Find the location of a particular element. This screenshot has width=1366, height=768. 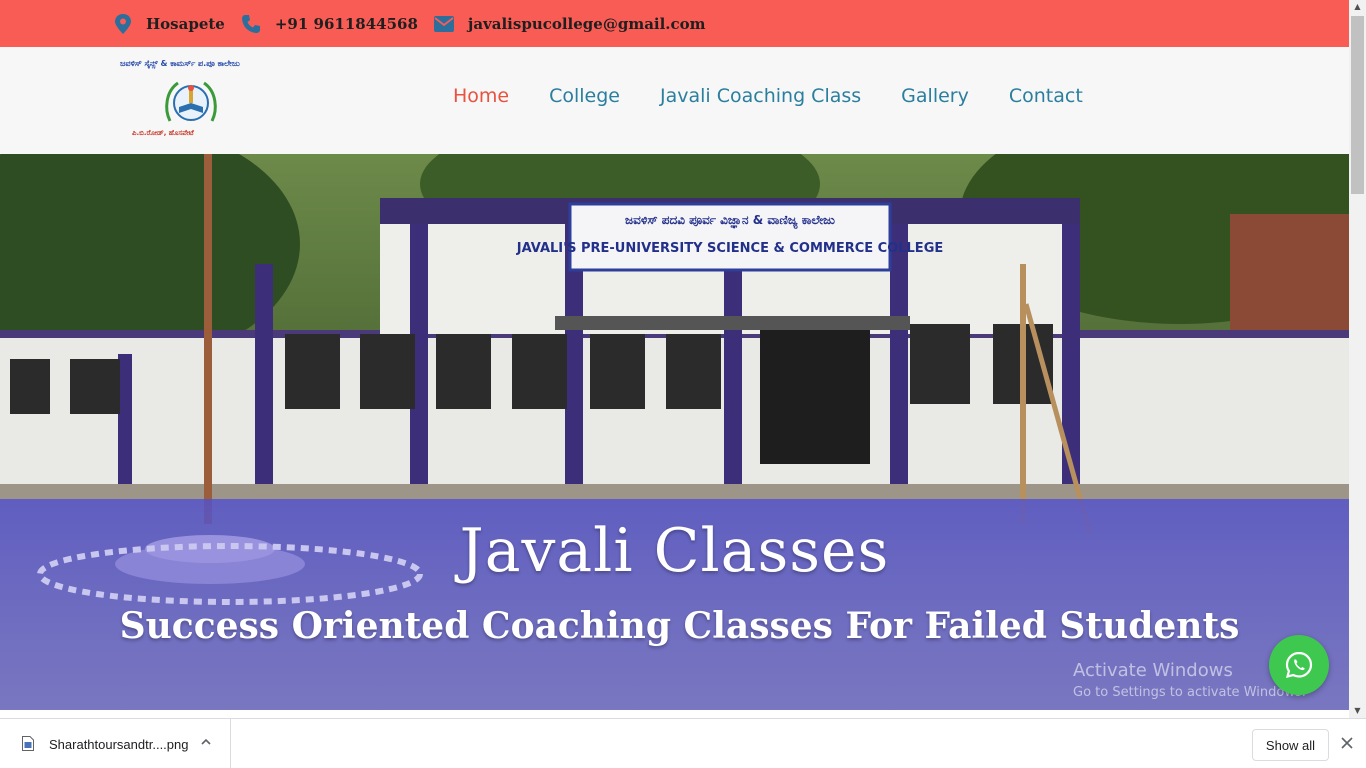

download-item: Sharathtoursandtr....png is located at coordinates (115, 743).